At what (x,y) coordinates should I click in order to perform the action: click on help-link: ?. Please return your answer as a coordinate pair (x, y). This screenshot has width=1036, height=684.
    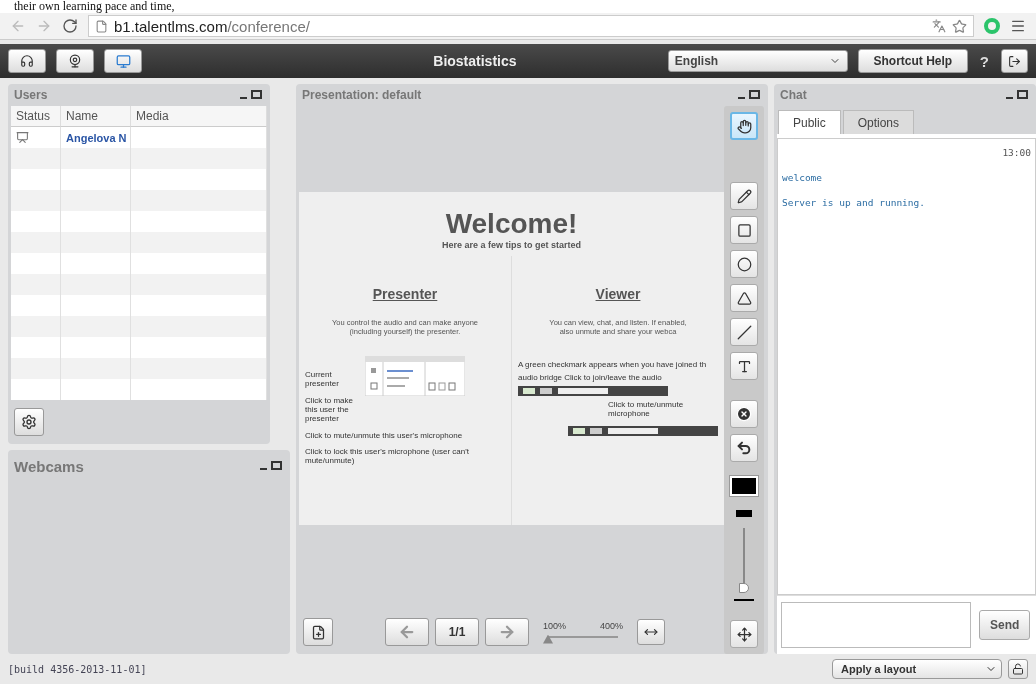
    Looking at the image, I should click on (984, 61).